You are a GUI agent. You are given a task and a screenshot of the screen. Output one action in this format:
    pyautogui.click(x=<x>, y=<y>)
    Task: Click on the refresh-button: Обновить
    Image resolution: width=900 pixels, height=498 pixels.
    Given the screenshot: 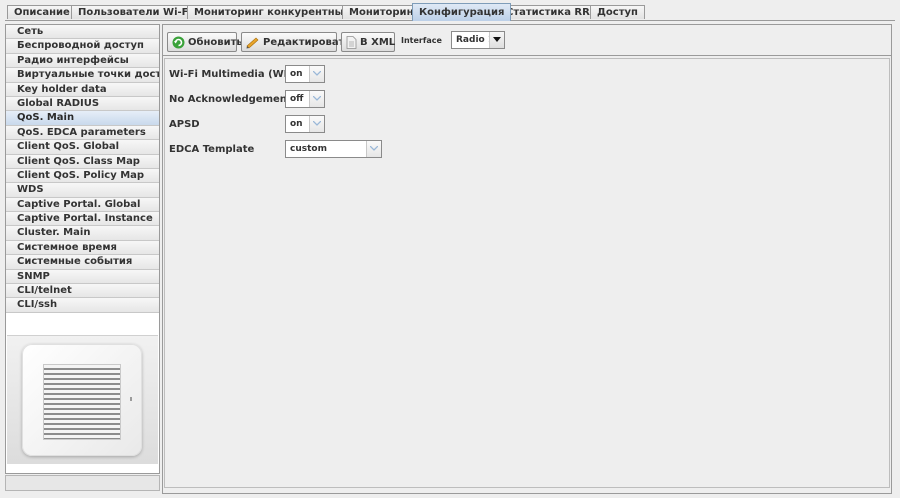 What is the action you would take?
    pyautogui.click(x=205, y=42)
    